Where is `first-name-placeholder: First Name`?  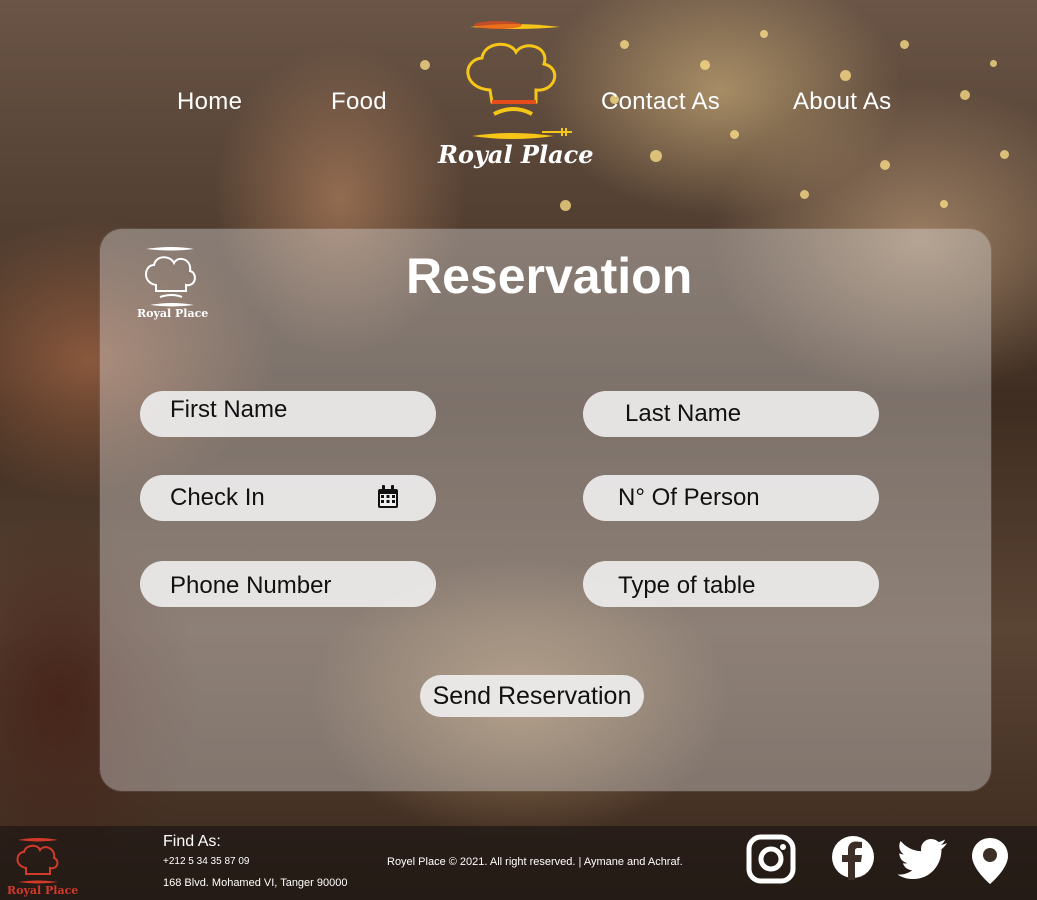 first-name-placeholder: First Name is located at coordinates (229, 409).